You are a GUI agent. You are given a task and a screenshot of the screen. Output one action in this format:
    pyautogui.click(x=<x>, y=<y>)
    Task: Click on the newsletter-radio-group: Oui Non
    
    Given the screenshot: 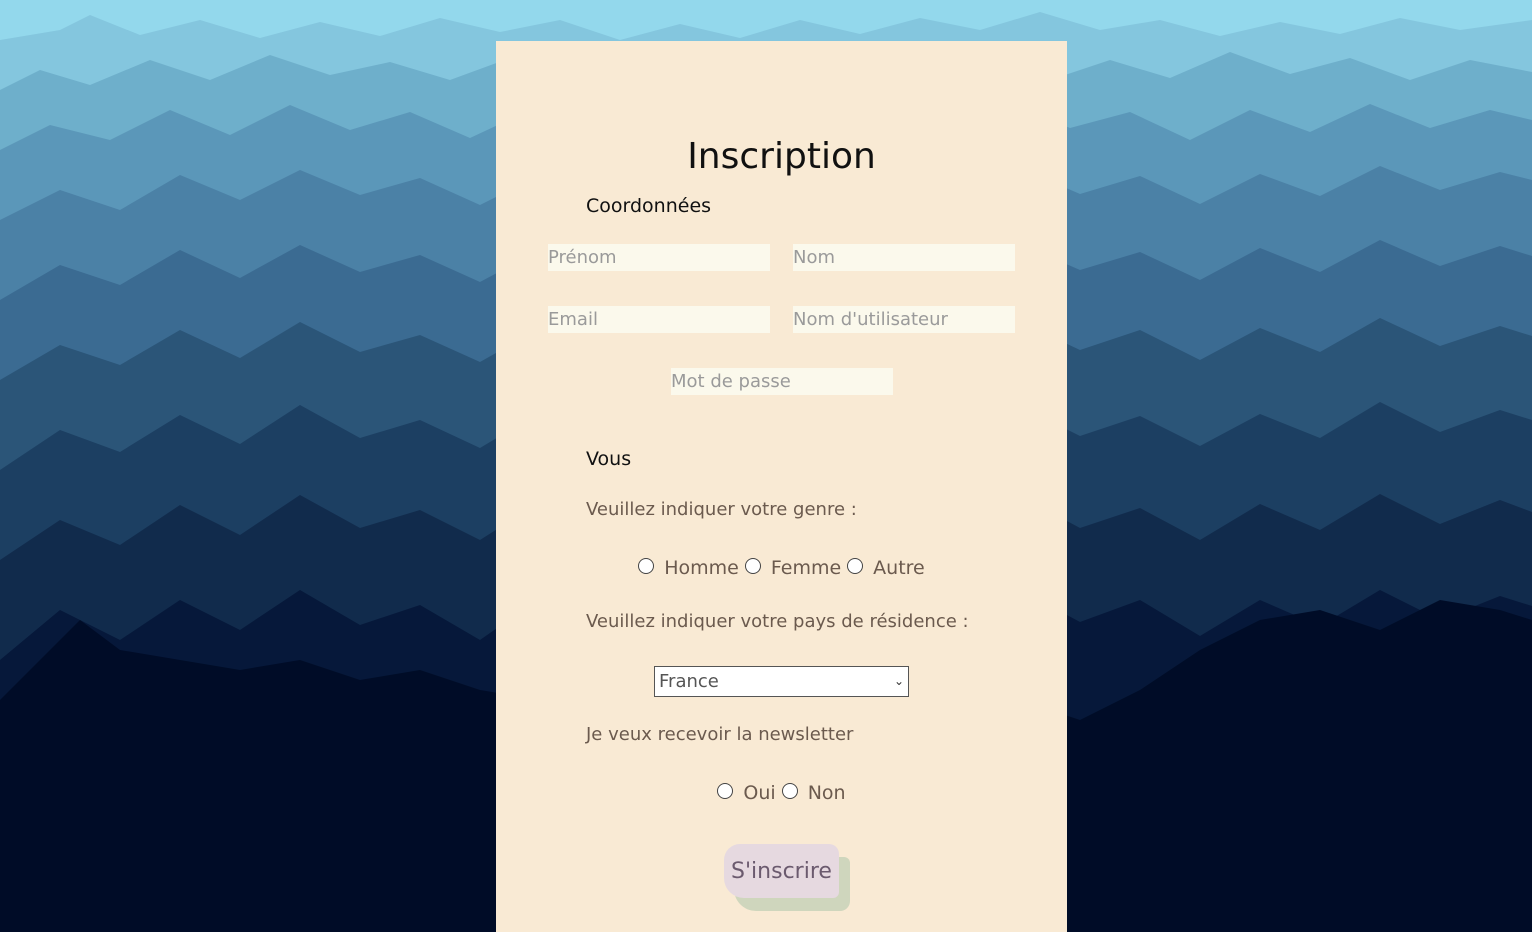 What is the action you would take?
    pyautogui.click(x=781, y=793)
    